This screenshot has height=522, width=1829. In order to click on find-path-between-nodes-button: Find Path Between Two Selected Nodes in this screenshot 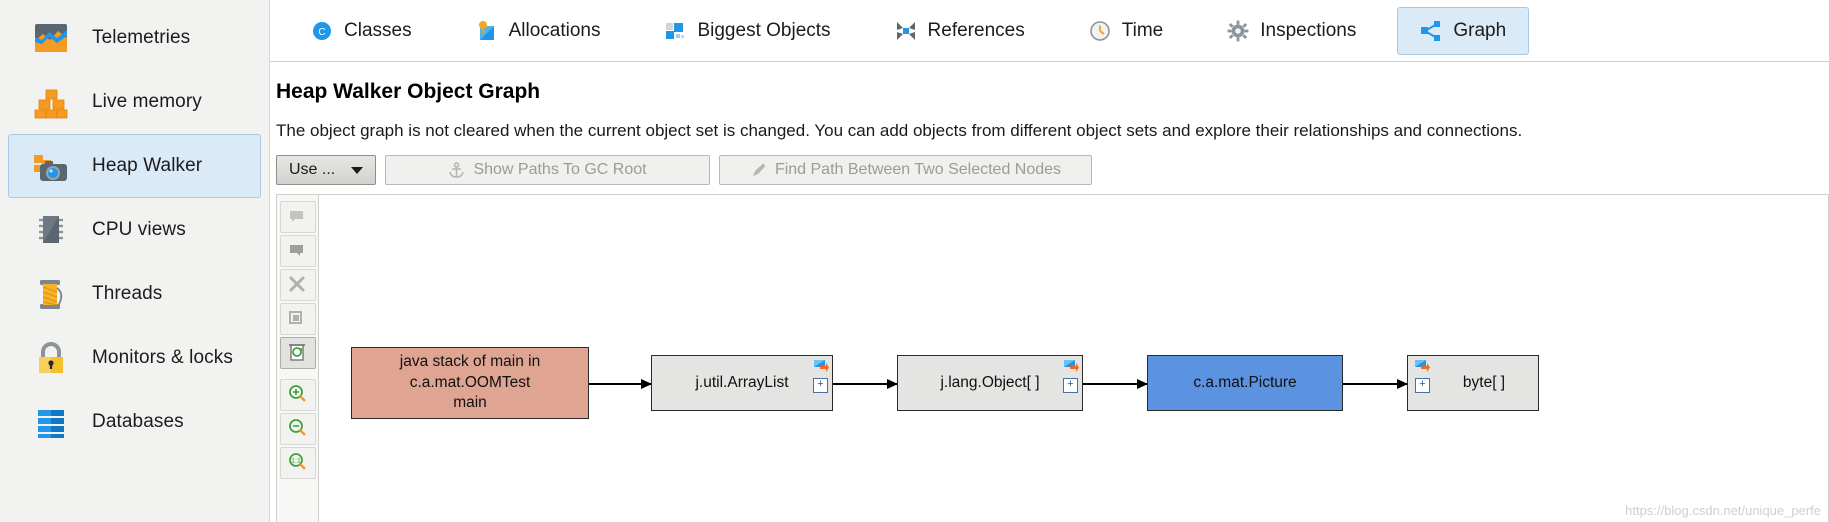, I will do `click(905, 170)`.